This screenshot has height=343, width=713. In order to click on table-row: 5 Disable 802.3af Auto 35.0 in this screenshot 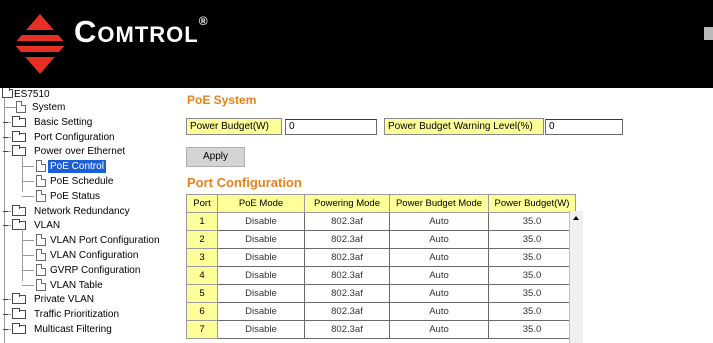, I will do `click(381, 293)`.